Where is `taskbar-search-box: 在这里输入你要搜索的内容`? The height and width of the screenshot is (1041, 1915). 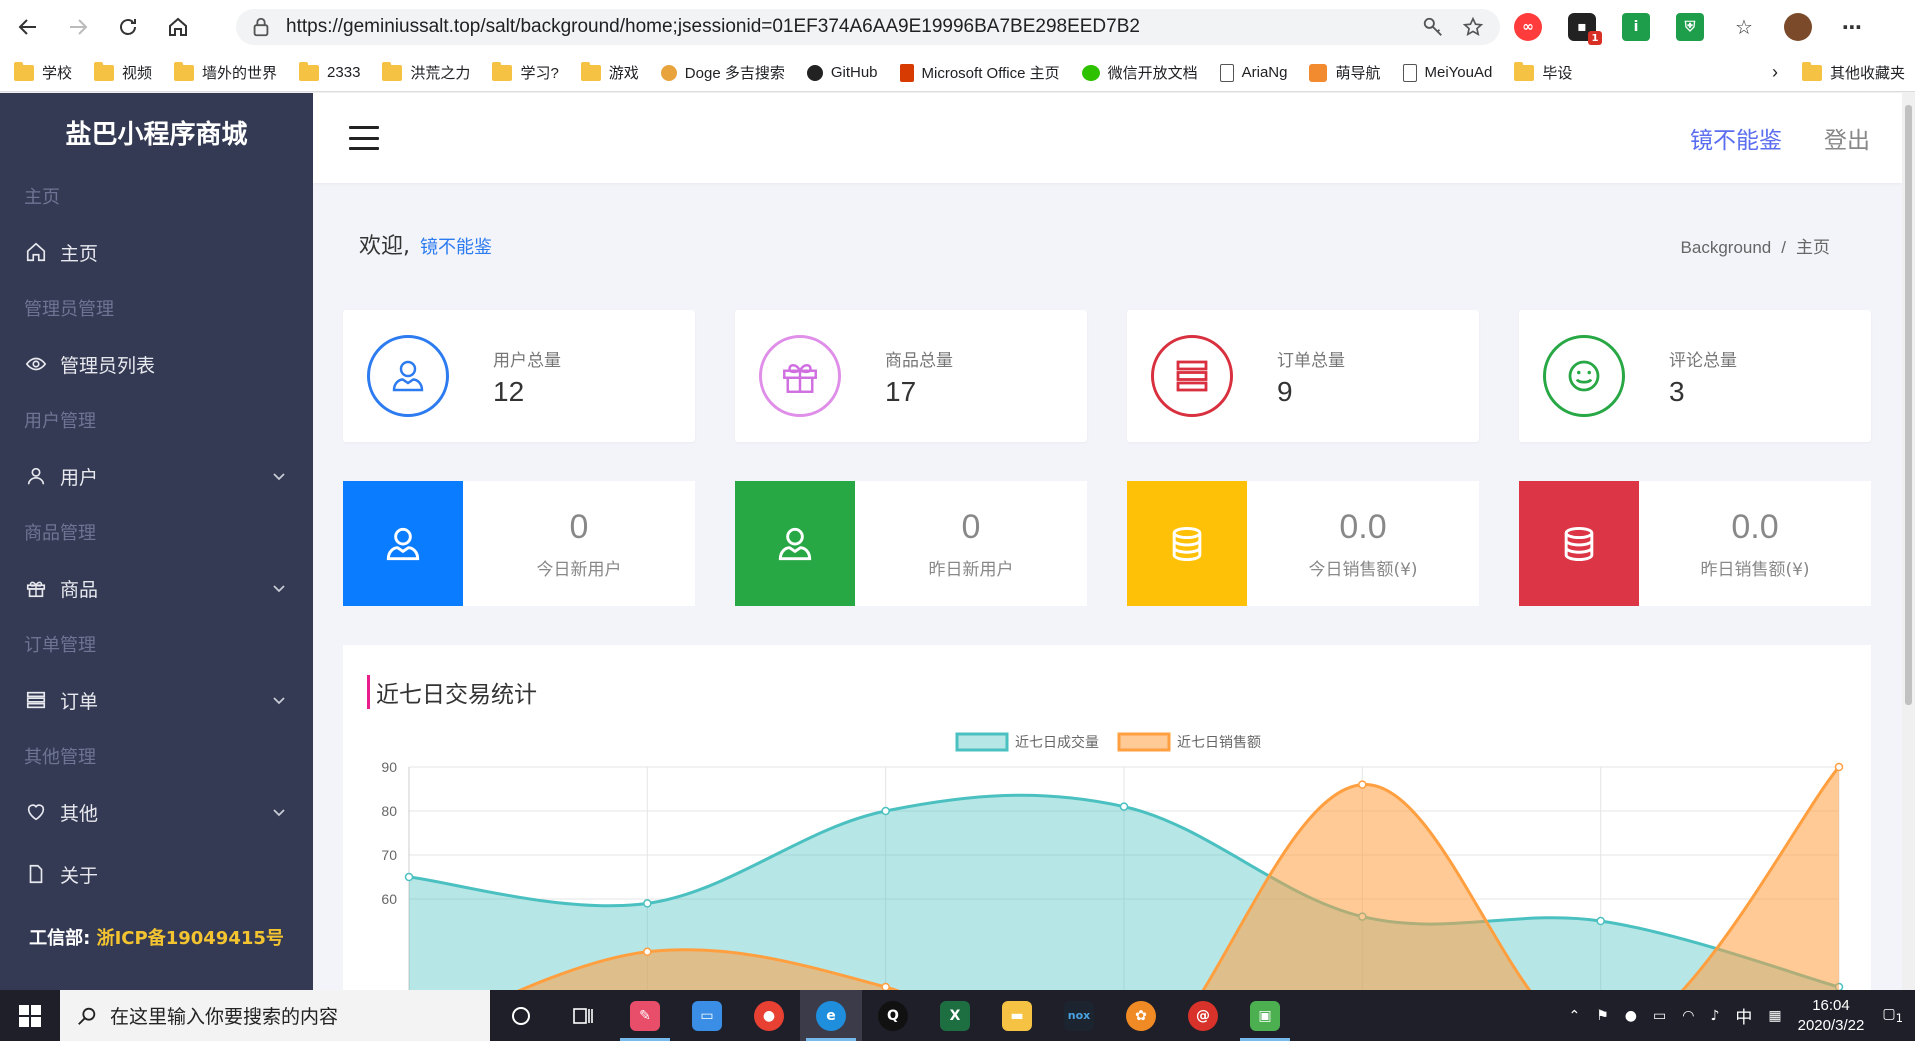 taskbar-search-box: 在这里输入你要搜索的内容 is located at coordinates (275, 1015).